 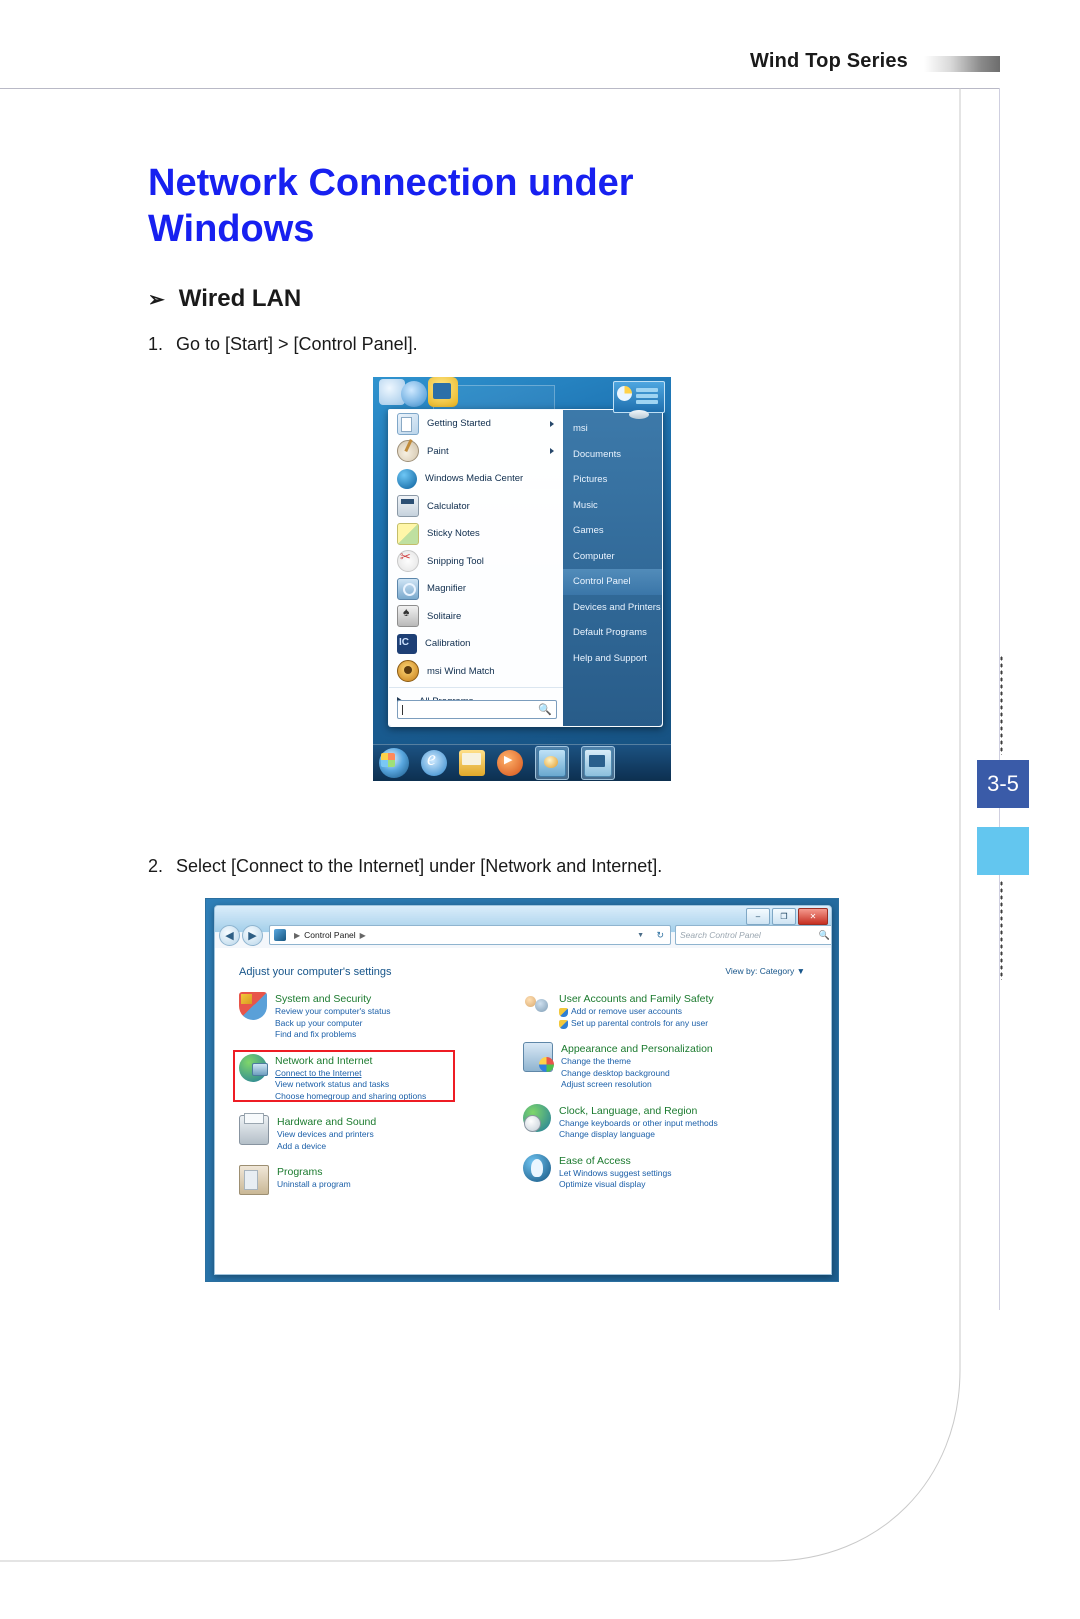 I want to click on step-1-number: 1., so click(x=156, y=344).